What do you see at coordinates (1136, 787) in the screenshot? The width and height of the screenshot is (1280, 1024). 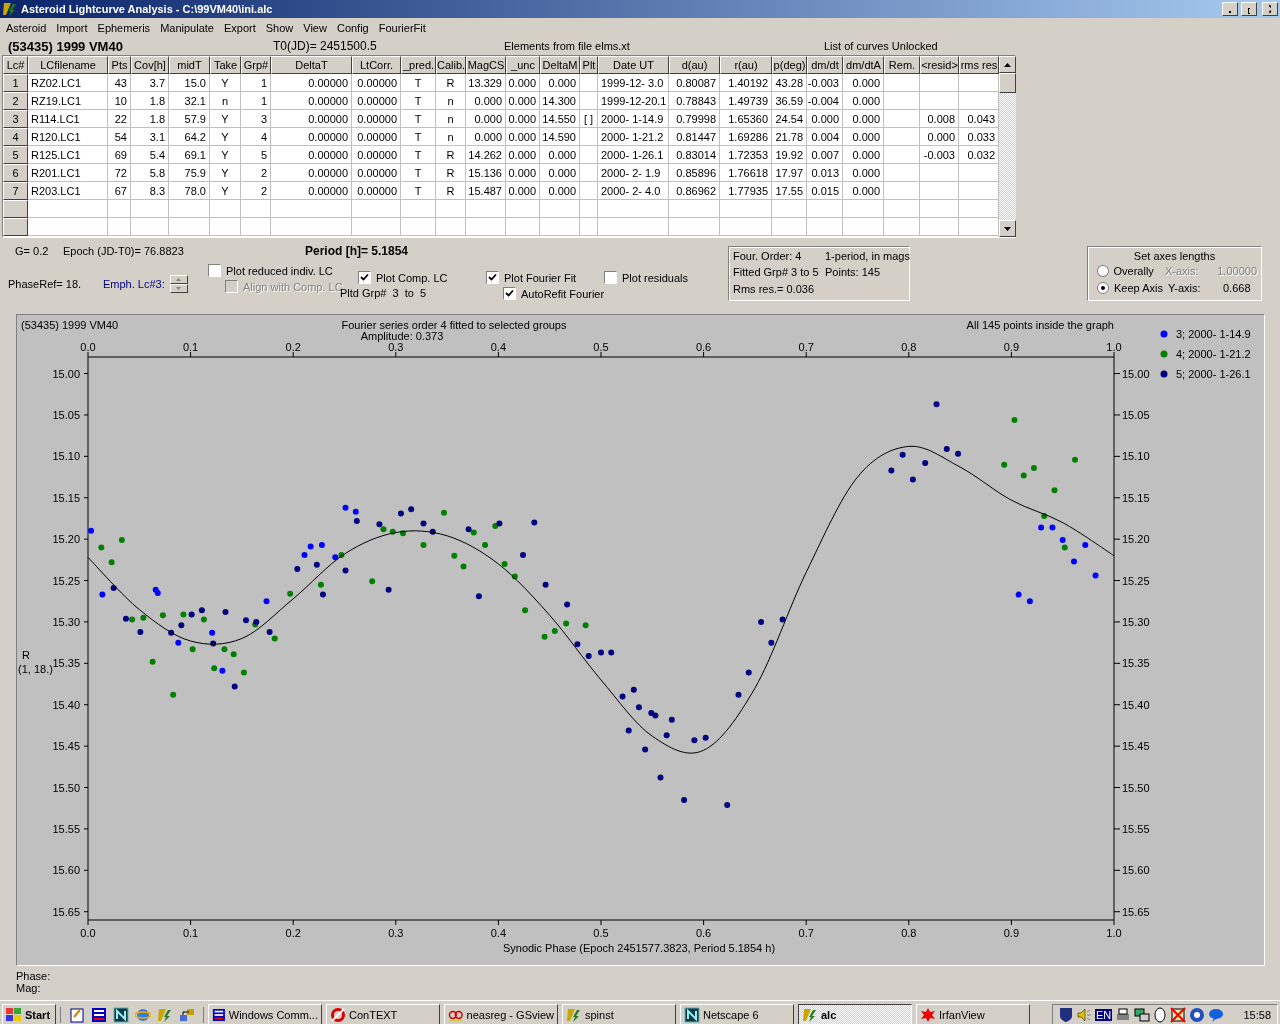 I see `tick-label: 15.50` at bounding box center [1136, 787].